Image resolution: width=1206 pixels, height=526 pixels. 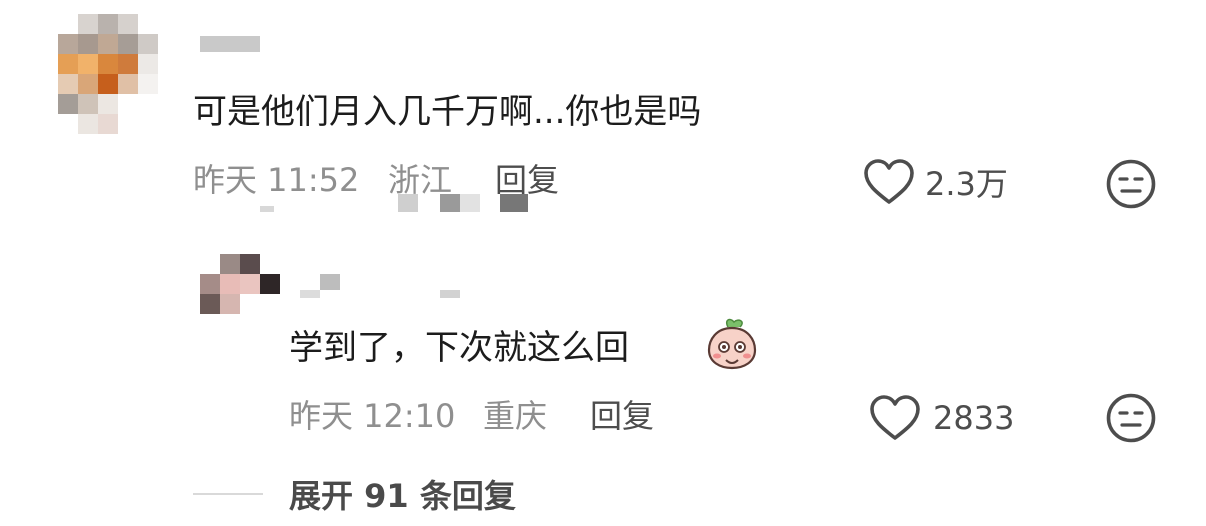 What do you see at coordinates (372, 416) in the screenshot?
I see `reply-time: 昨天 12:10` at bounding box center [372, 416].